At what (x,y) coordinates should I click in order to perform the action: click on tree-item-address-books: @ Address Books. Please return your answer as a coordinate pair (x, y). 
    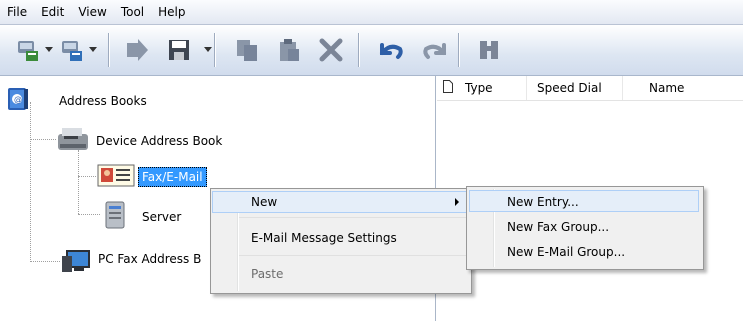
    Looking at the image, I should click on (76, 100).